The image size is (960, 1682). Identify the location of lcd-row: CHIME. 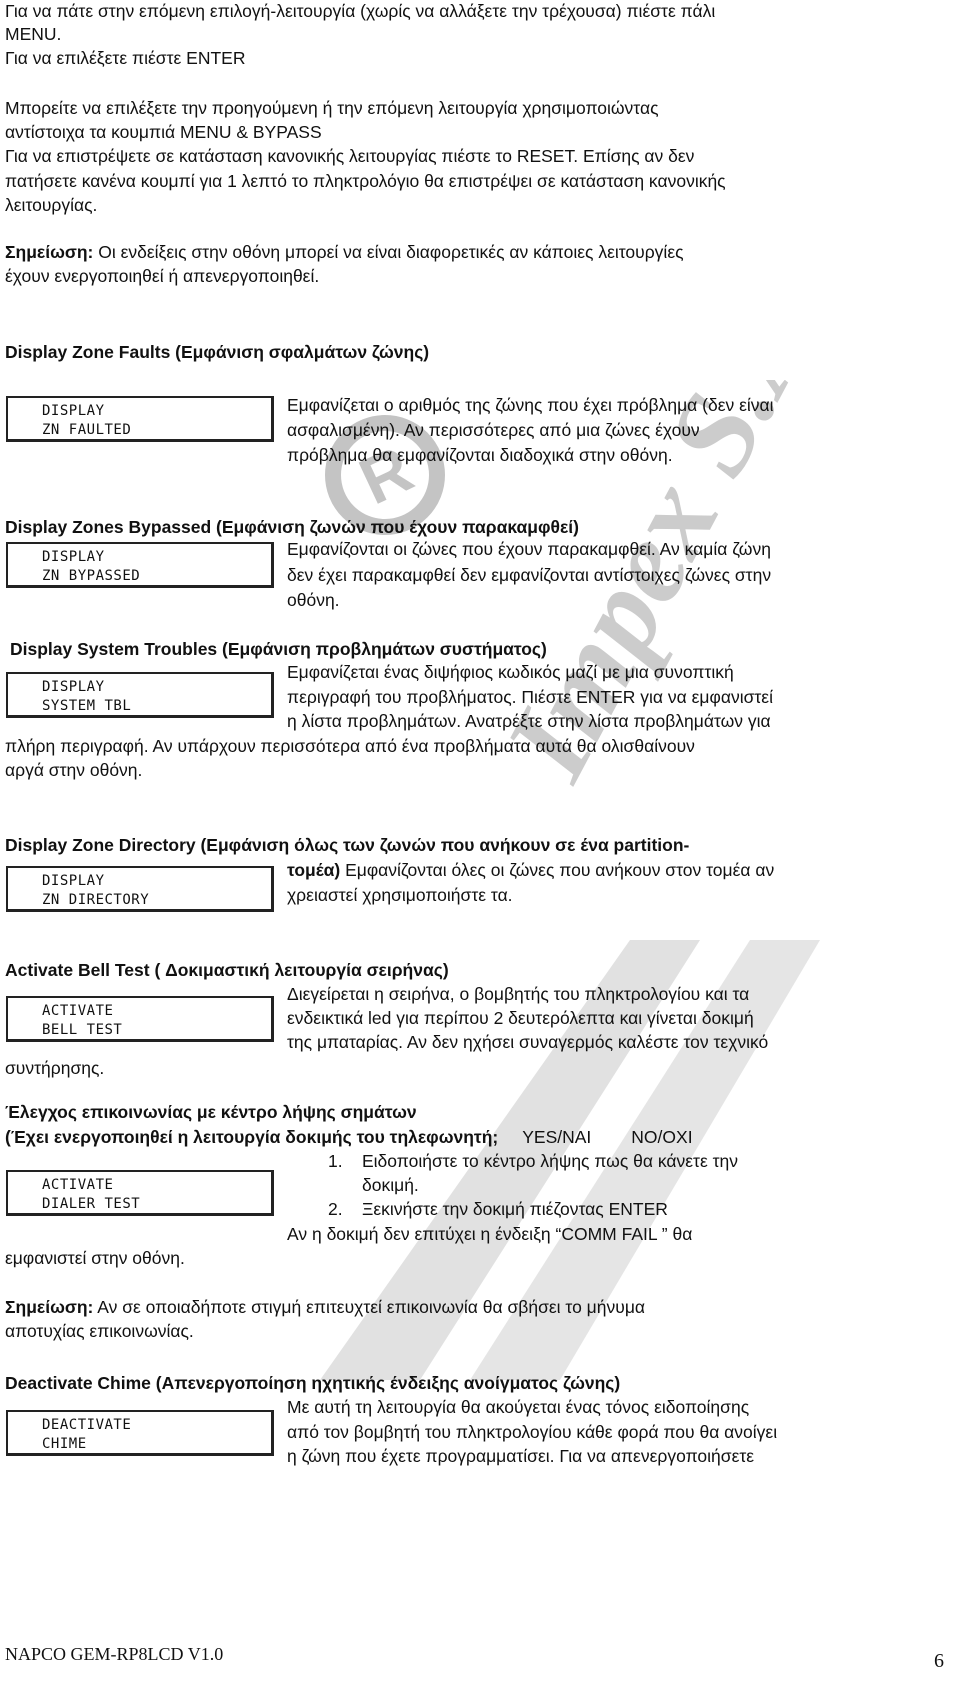
(64, 1444).